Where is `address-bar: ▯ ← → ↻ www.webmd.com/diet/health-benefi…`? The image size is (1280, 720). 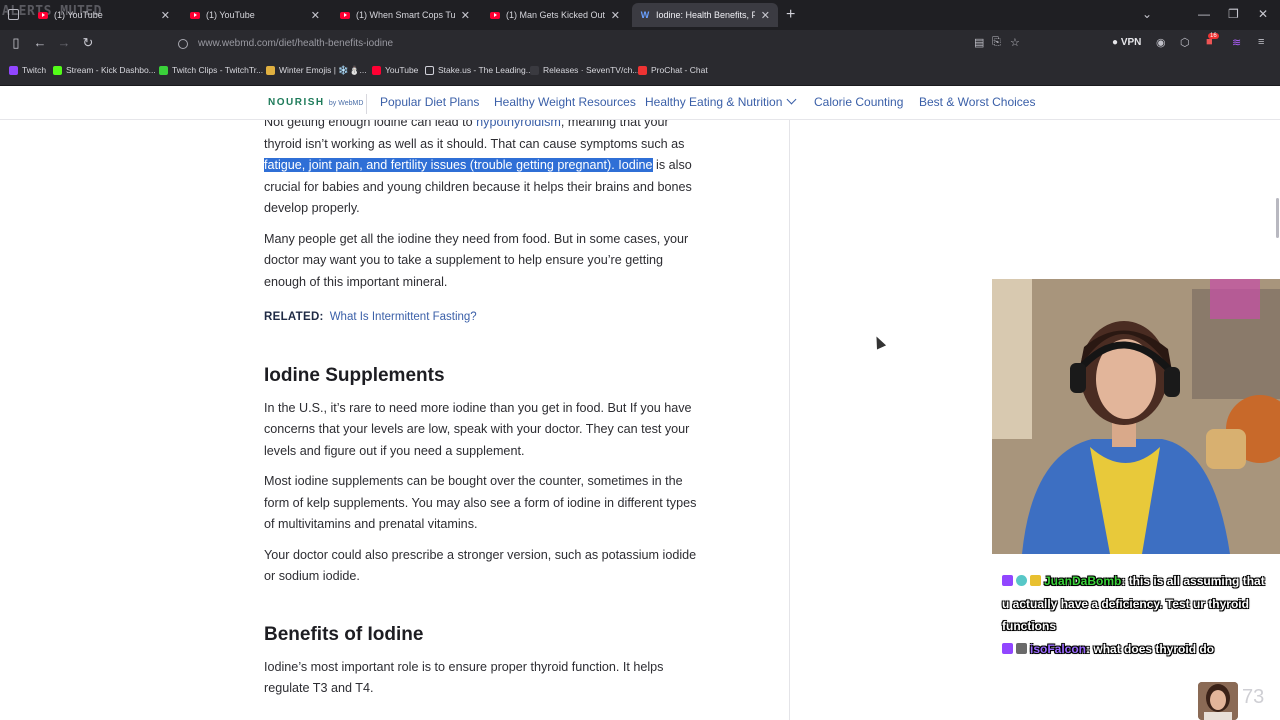 address-bar: ▯ ← → ↻ www.webmd.com/diet/health-benefi… is located at coordinates (640, 43).